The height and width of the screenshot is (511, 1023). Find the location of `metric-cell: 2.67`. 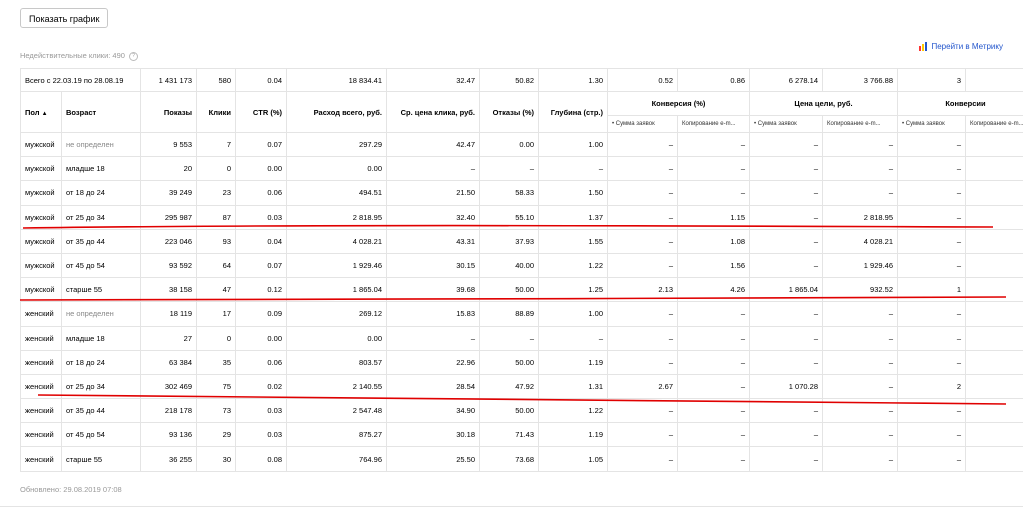

metric-cell: 2.67 is located at coordinates (642, 386).